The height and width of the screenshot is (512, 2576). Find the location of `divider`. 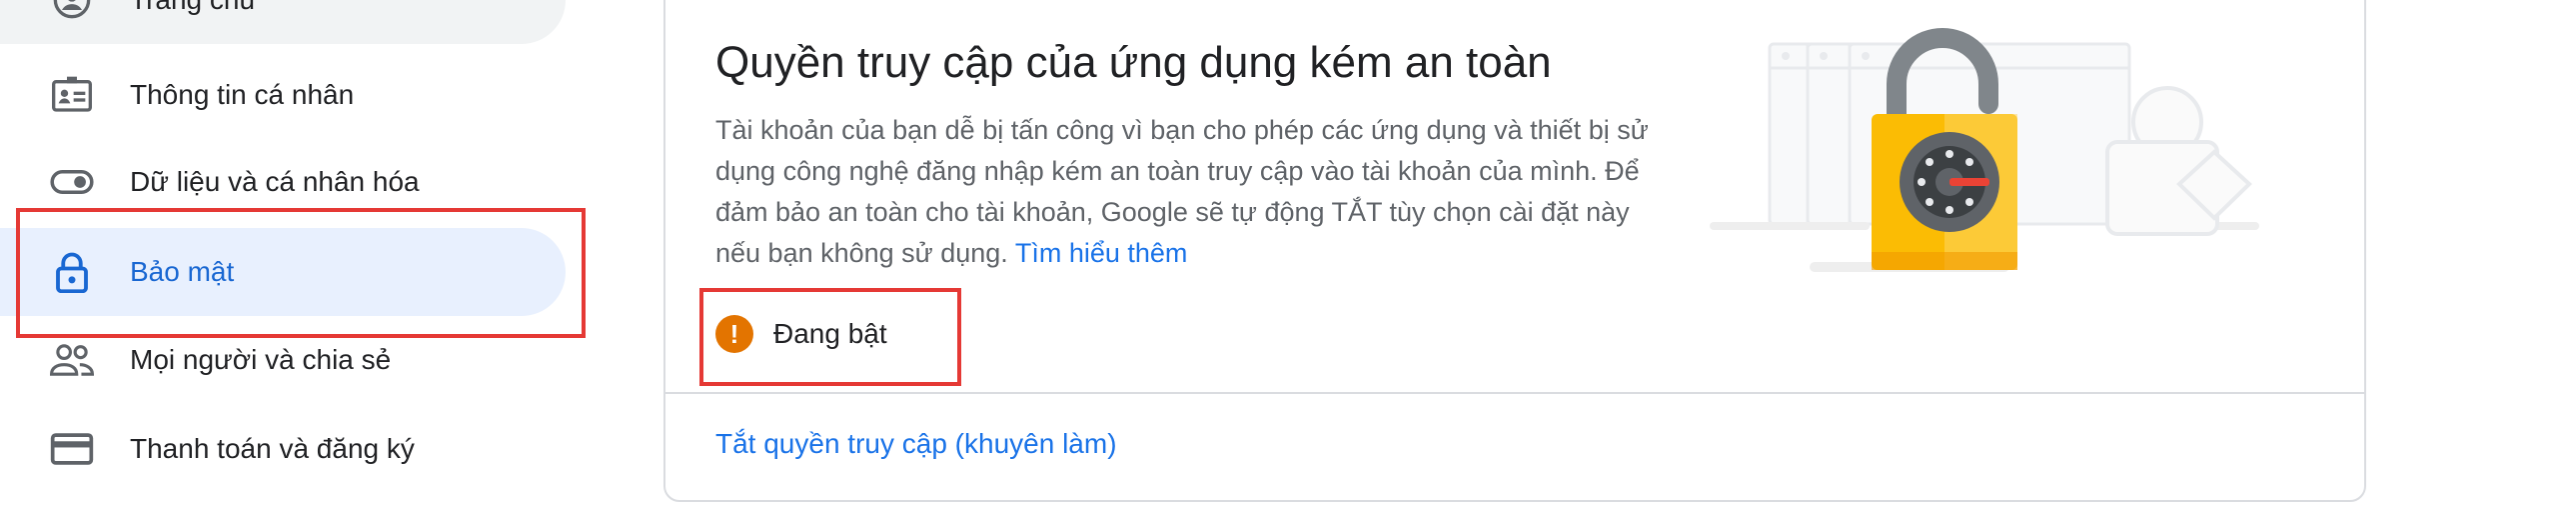

divider is located at coordinates (1514, 393).